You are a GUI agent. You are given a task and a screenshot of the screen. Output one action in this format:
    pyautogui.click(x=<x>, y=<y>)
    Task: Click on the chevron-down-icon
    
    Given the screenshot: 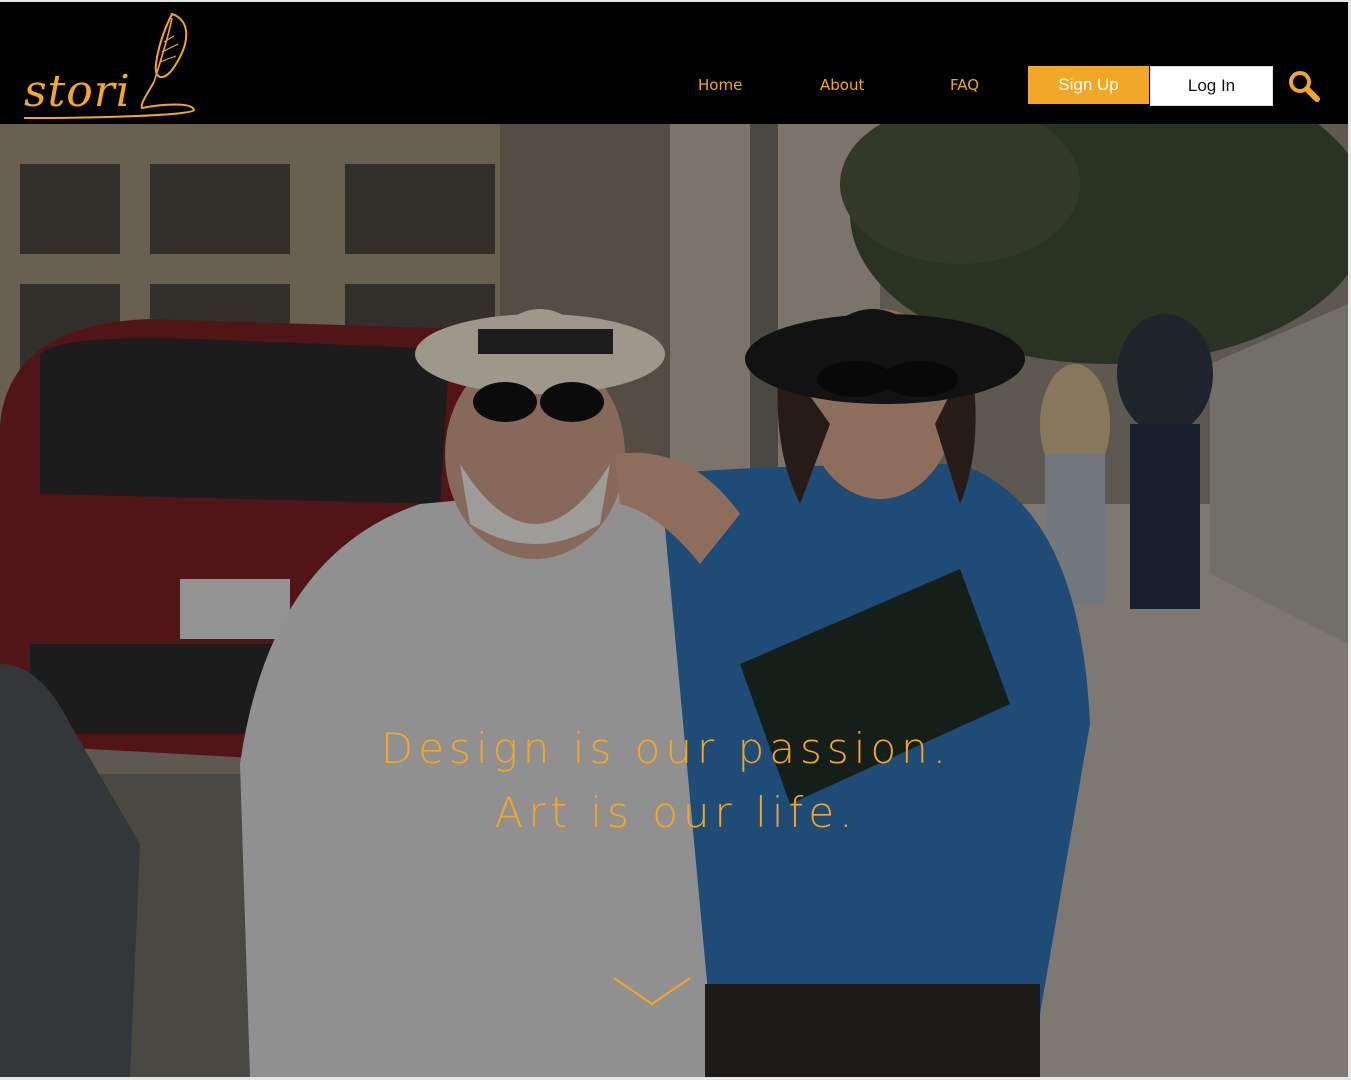 What is the action you would take?
    pyautogui.click(x=652, y=991)
    